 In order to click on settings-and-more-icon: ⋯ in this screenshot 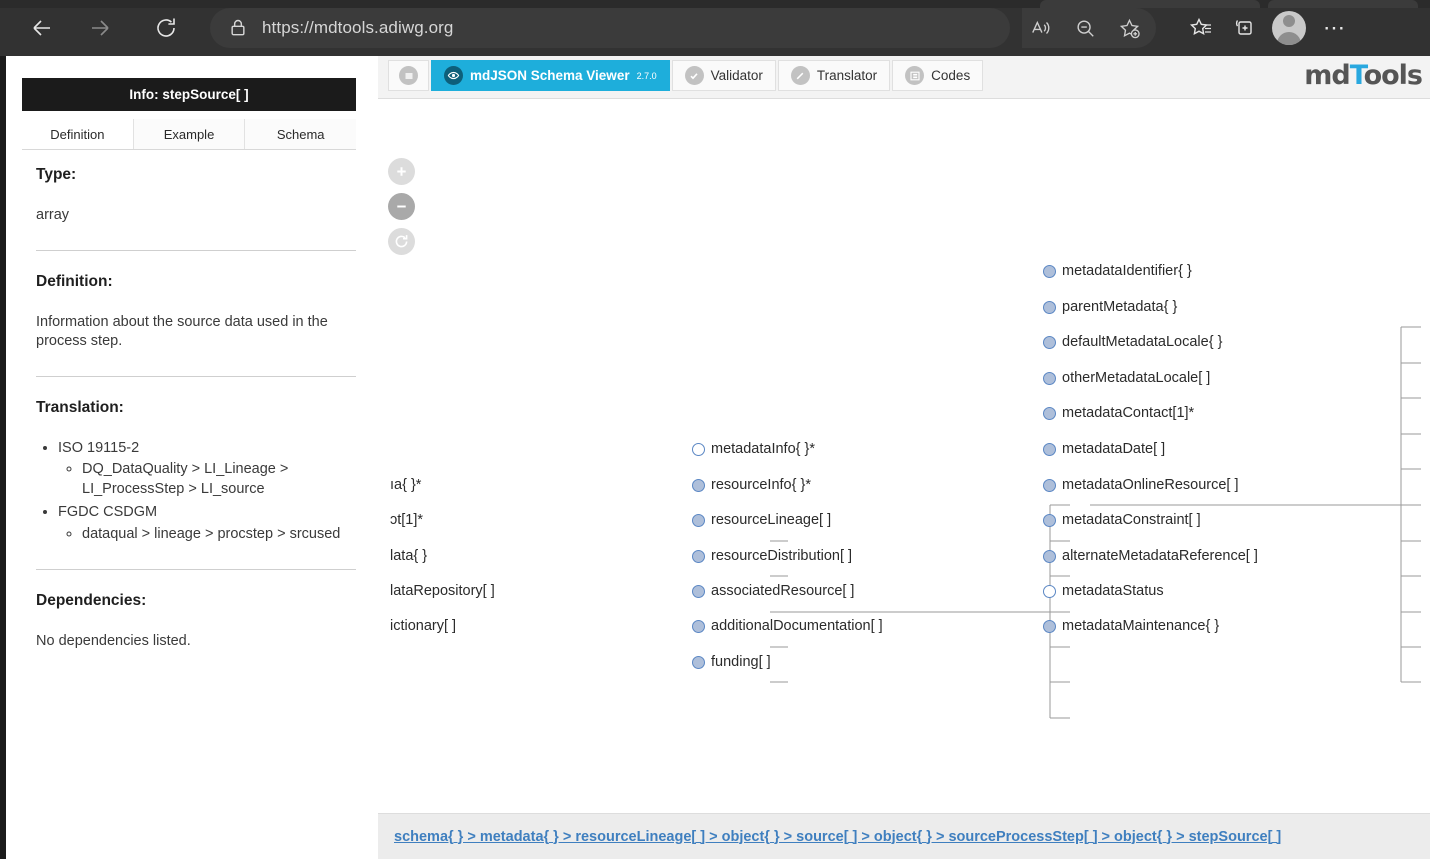, I will do `click(1335, 28)`.